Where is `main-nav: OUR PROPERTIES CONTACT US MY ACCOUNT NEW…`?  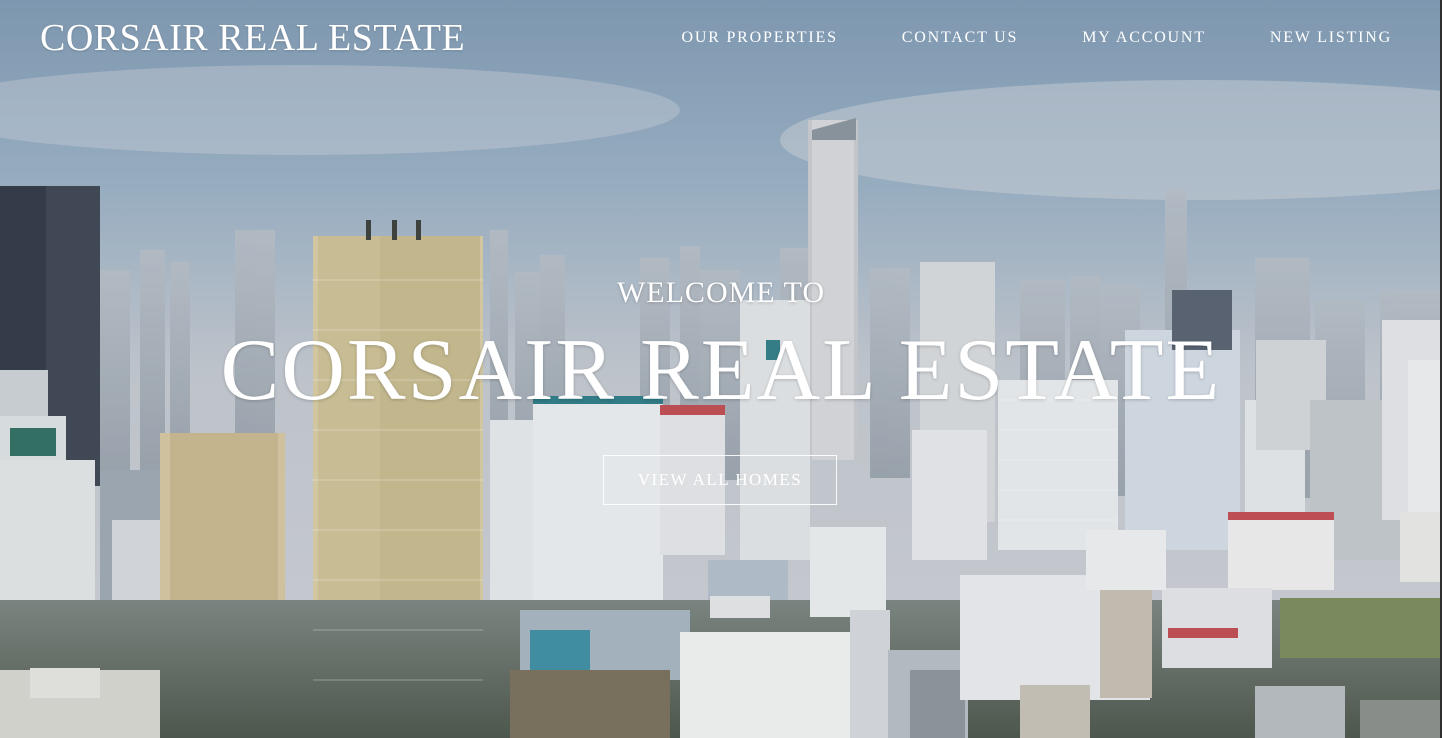 main-nav: OUR PROPERTIES CONTACT US MY ACCOUNT NEW… is located at coordinates (1037, 38).